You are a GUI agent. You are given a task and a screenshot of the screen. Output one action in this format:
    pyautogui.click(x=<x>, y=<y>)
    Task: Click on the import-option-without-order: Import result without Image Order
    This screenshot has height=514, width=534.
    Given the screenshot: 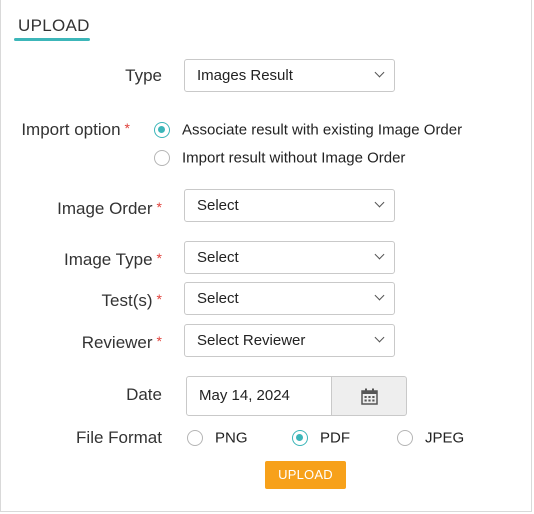 What is the action you would take?
    pyautogui.click(x=279, y=158)
    